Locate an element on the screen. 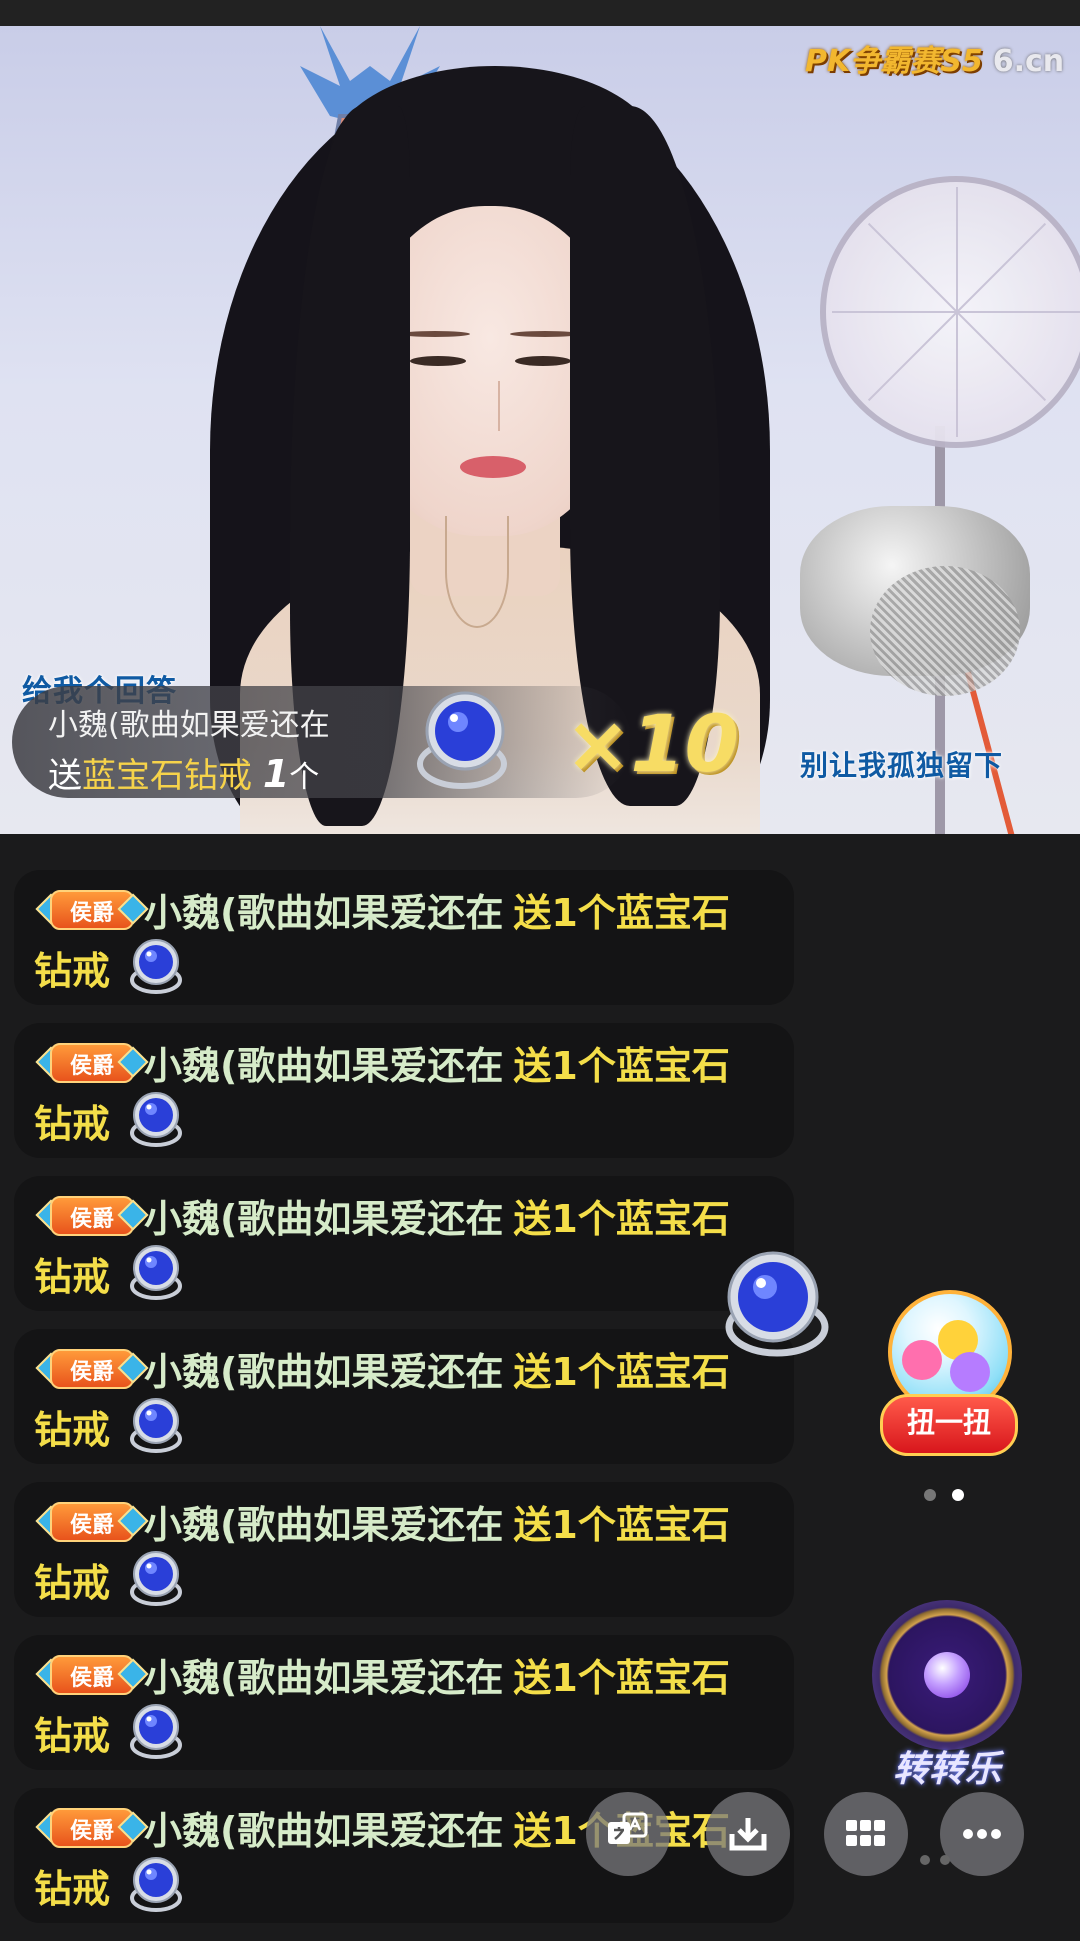 This screenshot has height=1941, width=1080. translate-button is located at coordinates (628, 1834).